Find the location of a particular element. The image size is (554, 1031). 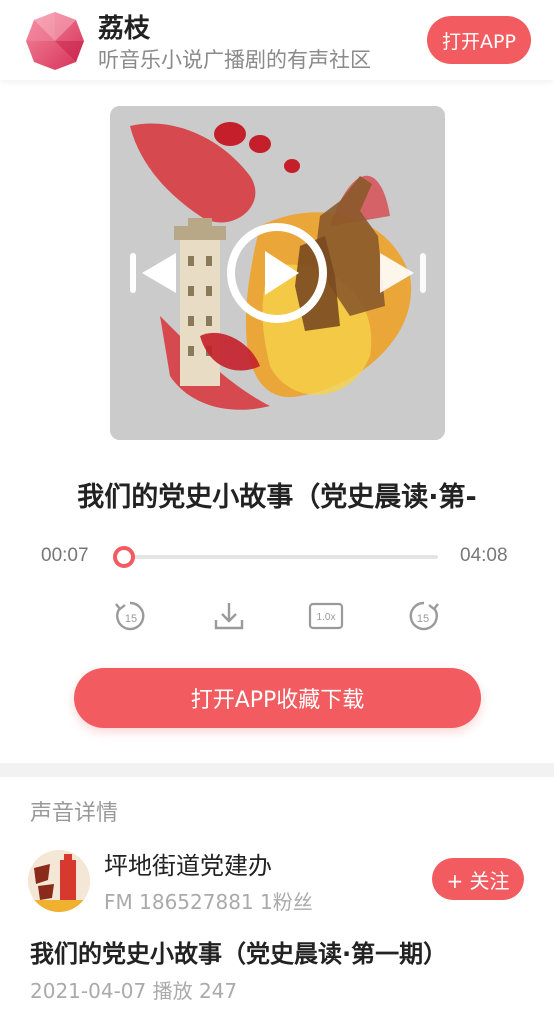

follow-button: + 关注 is located at coordinates (478, 879).